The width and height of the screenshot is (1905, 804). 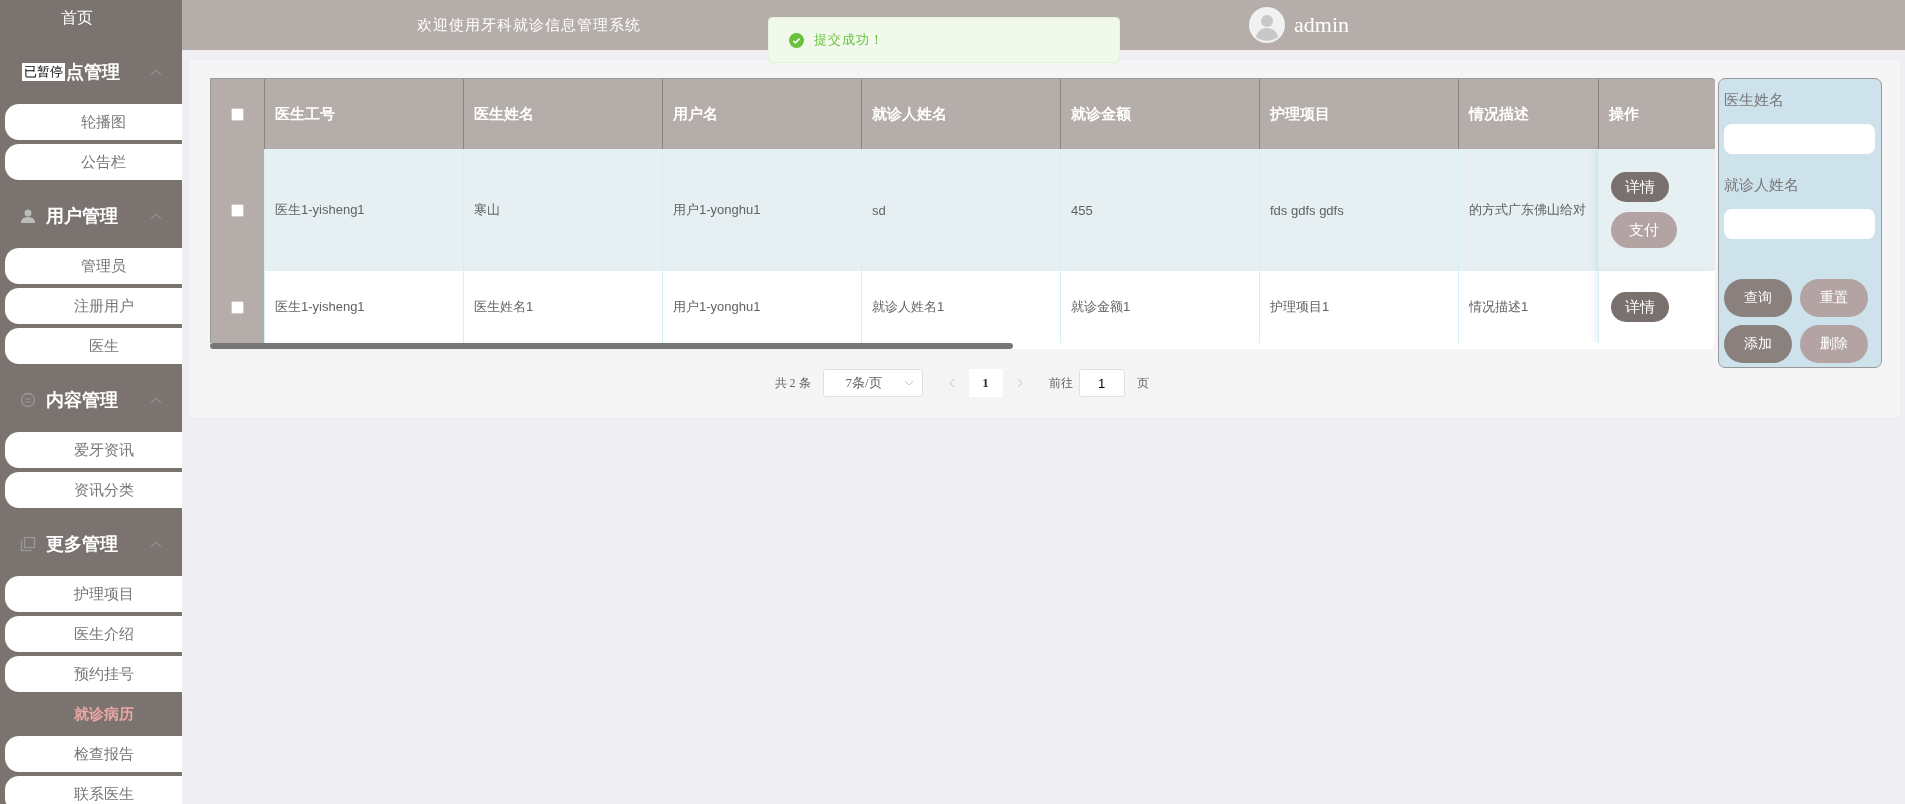 I want to click on table-cell: fds gdfs gdfs, so click(x=1358, y=210).